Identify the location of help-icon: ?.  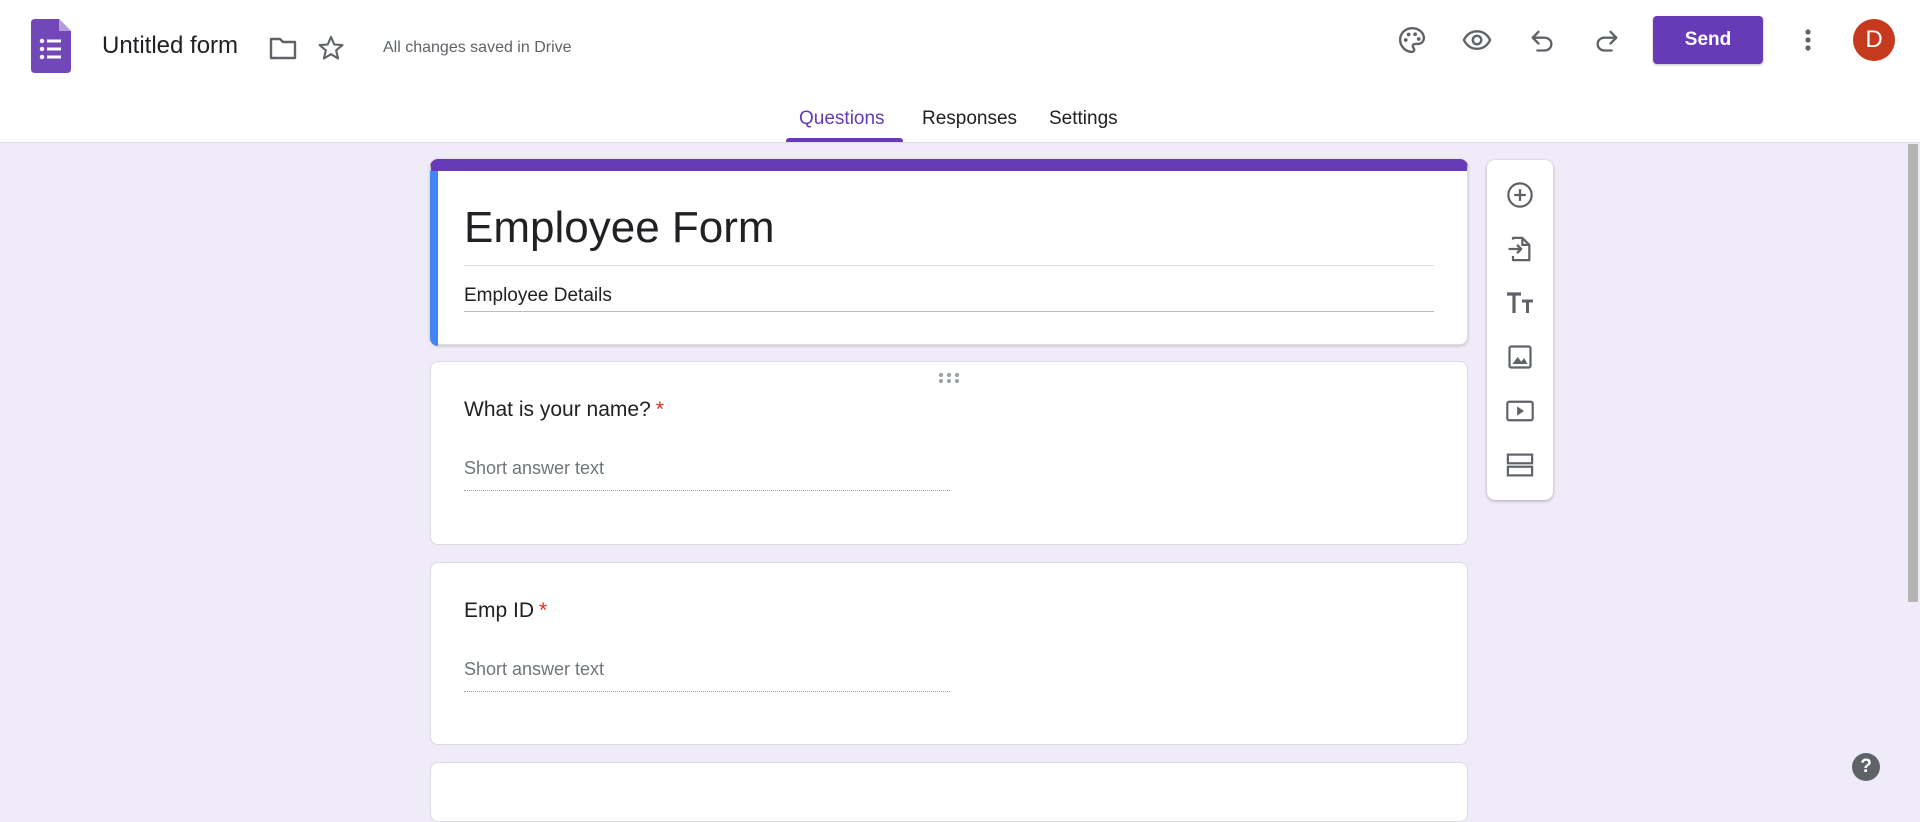
(1866, 767).